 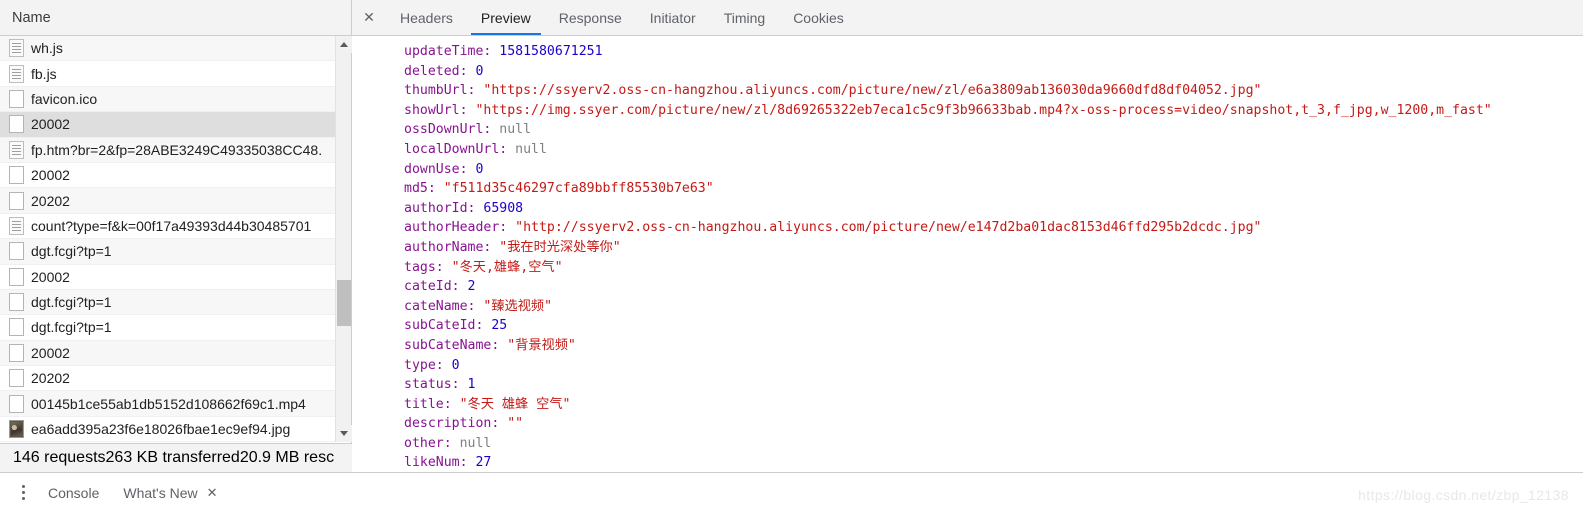 I want to click on request-row: favicon.ico, so click(x=168, y=99).